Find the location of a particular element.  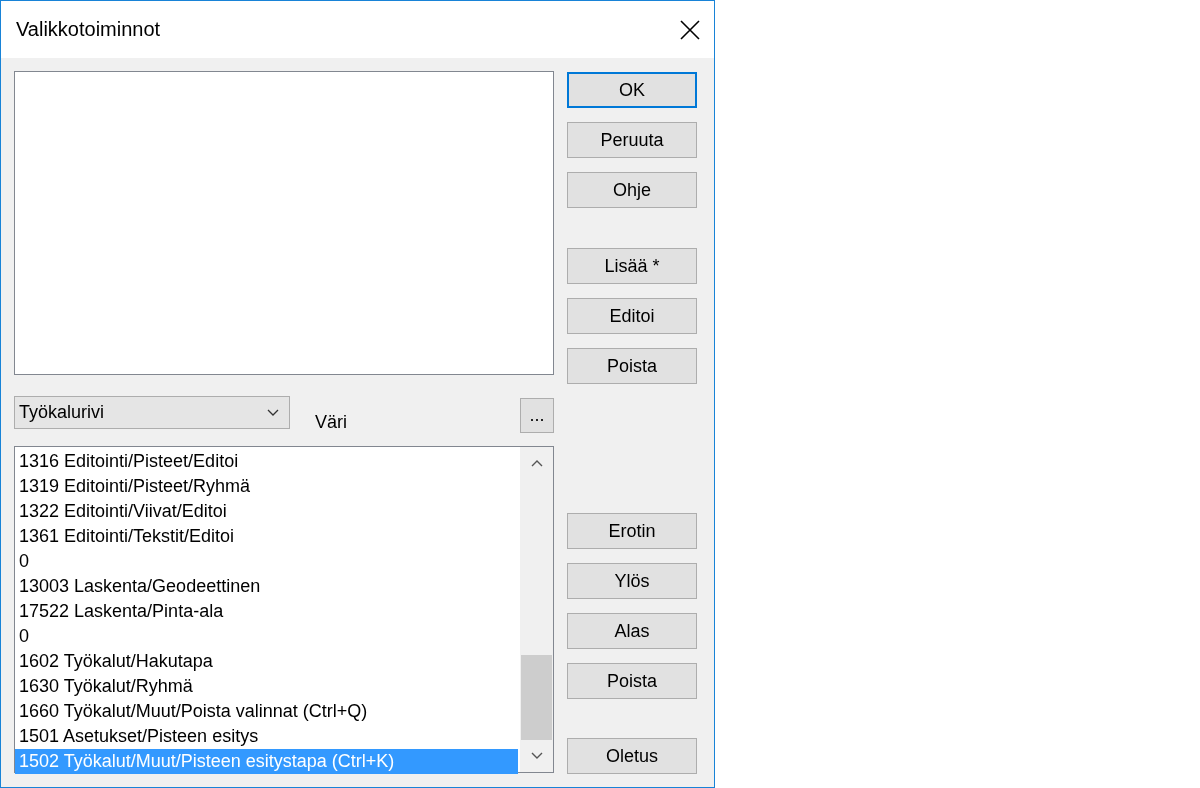

list-item: 1361 Editointi/Tekstit/Editoi is located at coordinates (267, 536).